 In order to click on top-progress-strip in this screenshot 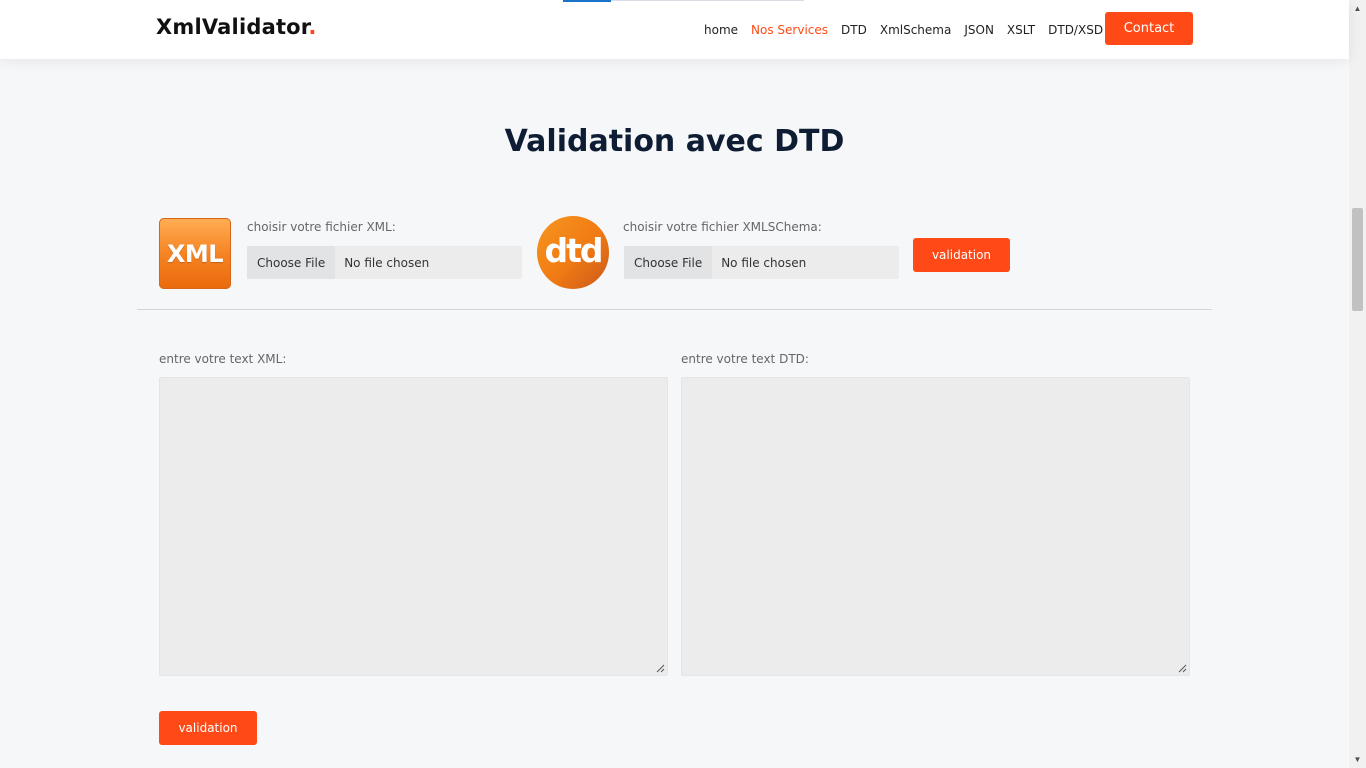, I will do `click(683, 1)`.